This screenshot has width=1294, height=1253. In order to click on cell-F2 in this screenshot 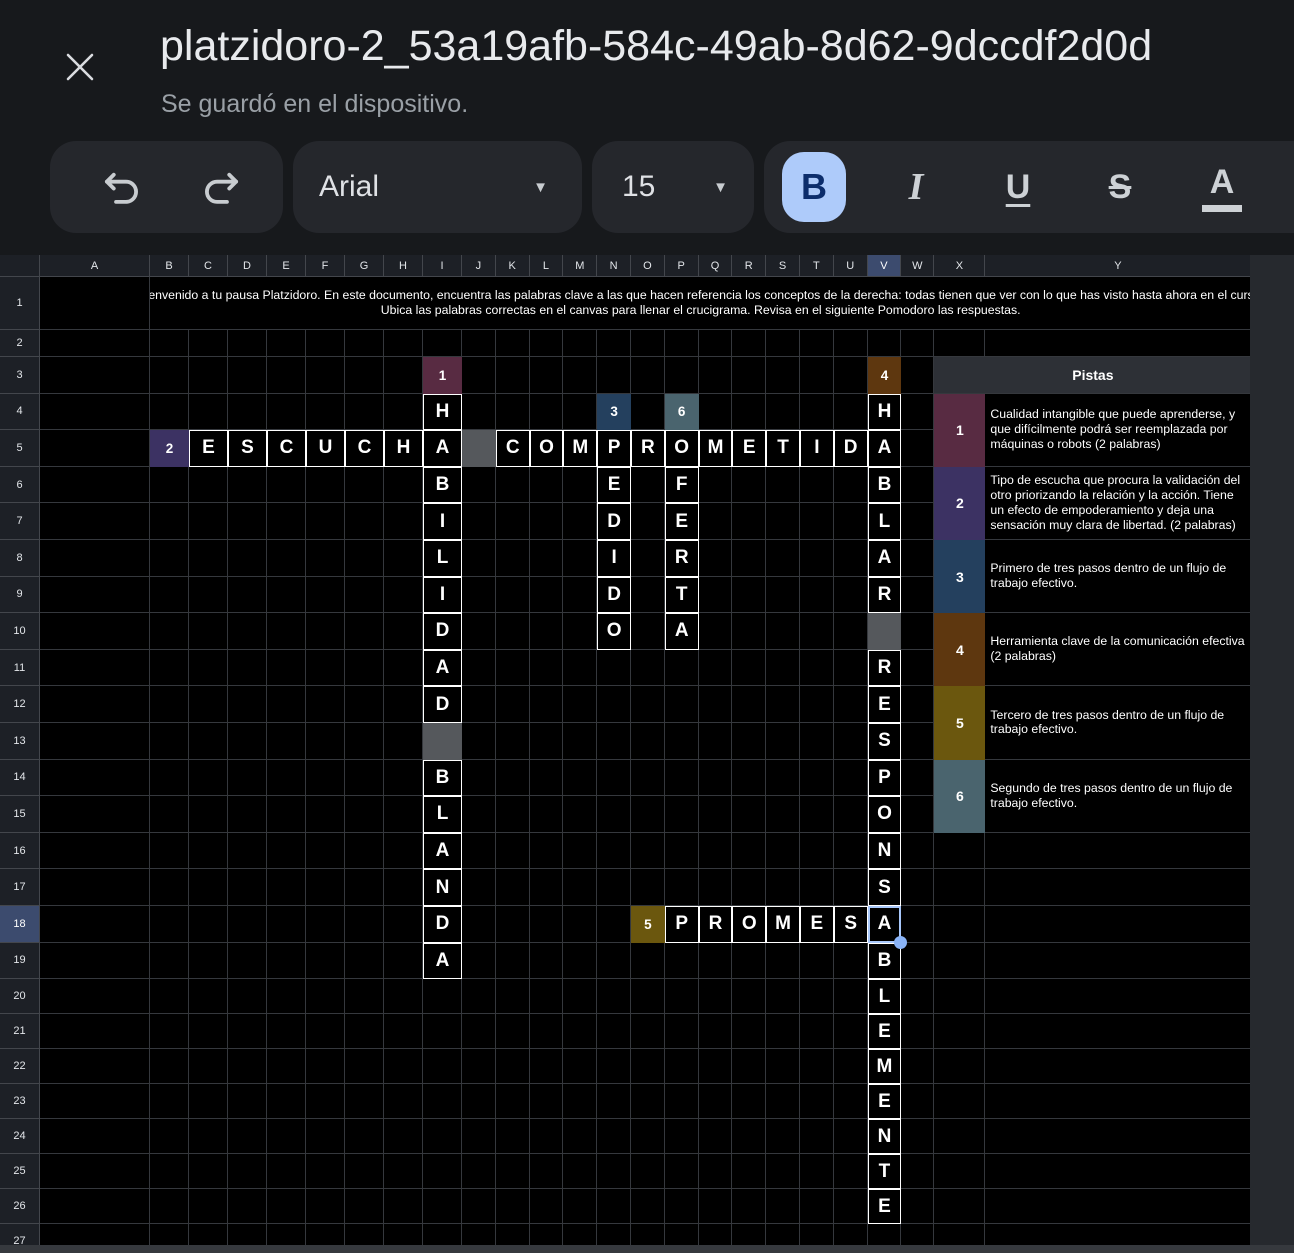, I will do `click(325, 343)`.